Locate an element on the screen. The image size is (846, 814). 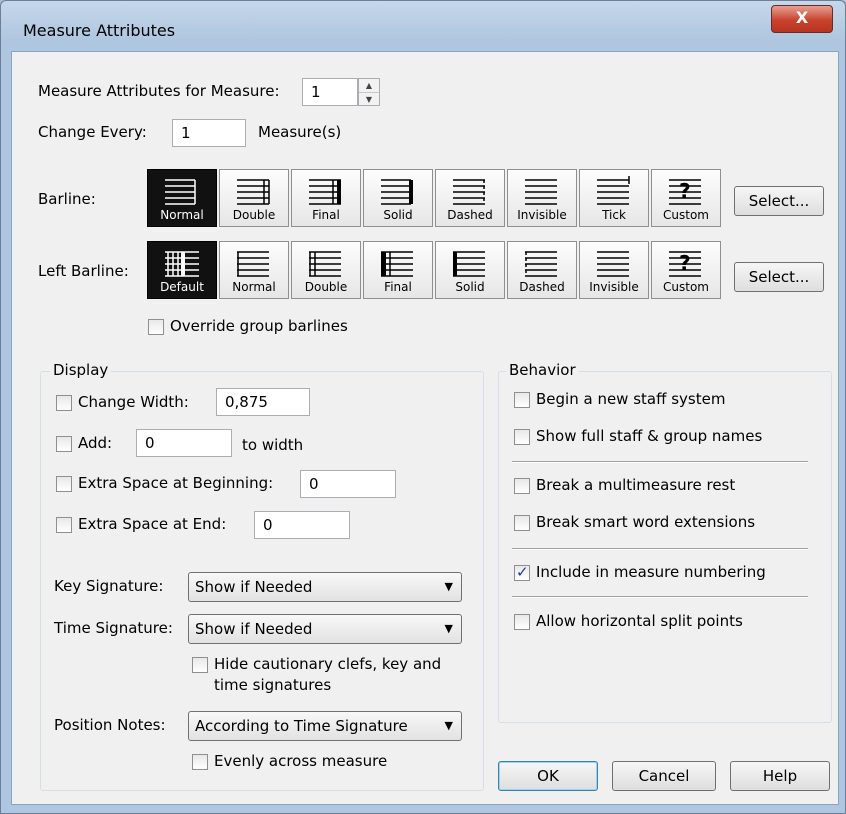
left-barline-custom-icon: ? is located at coordinates (685, 264).